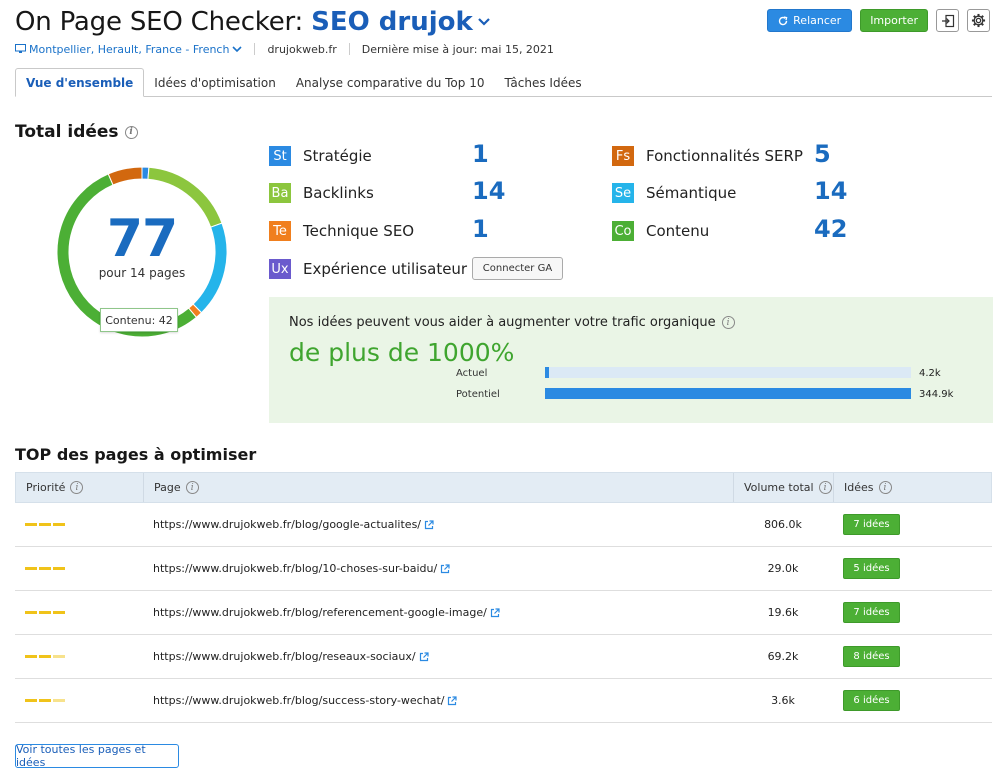 This screenshot has height=781, width=1000. I want to click on donut-segment-fonctionnalit-s-serp, so click(125, 176).